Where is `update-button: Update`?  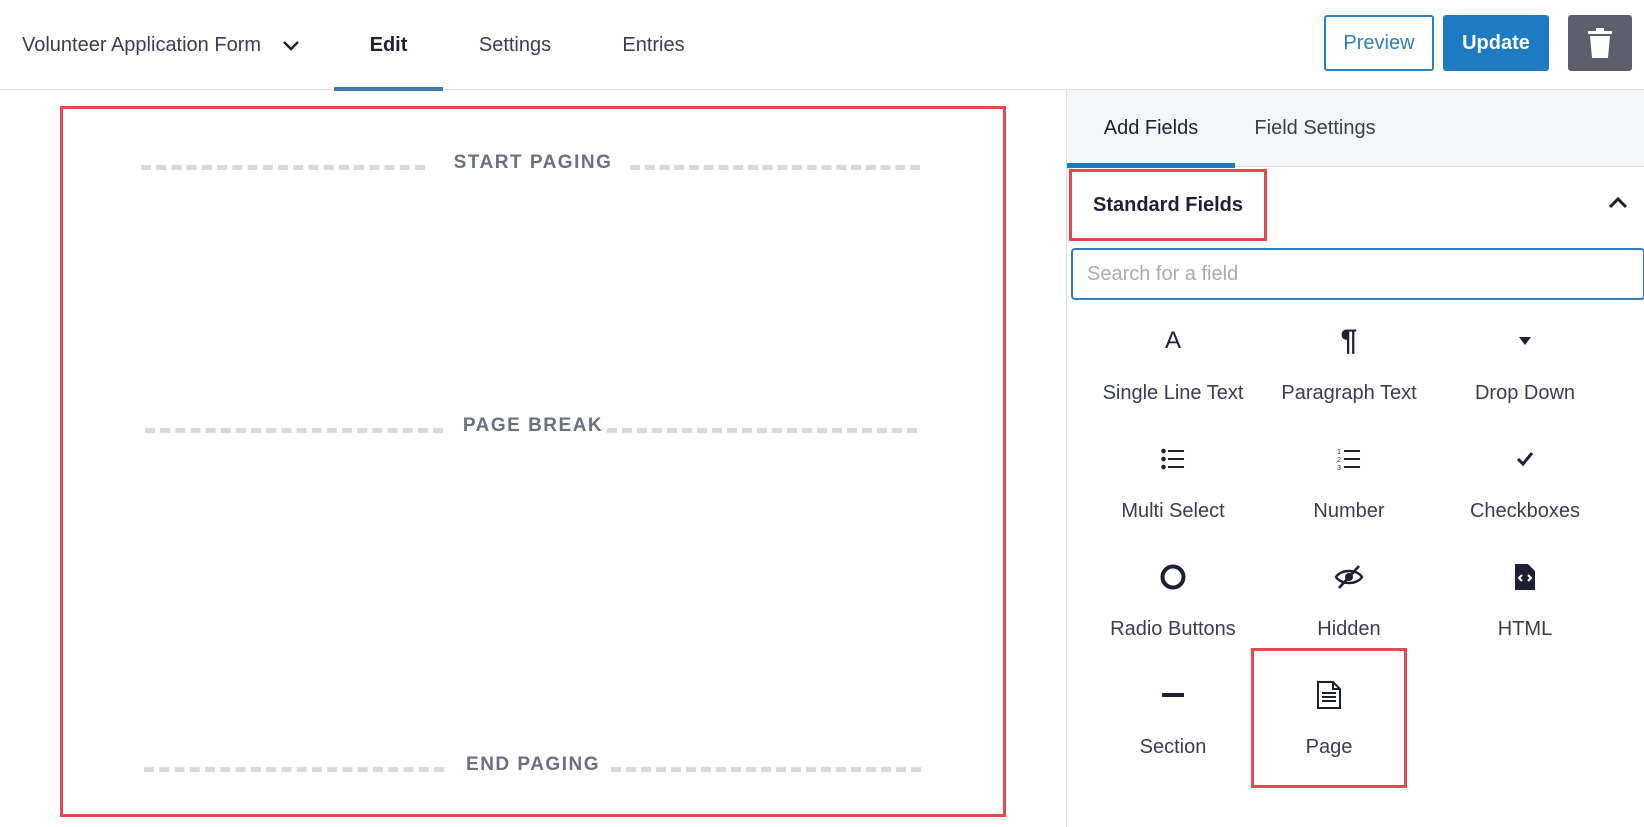
update-button: Update is located at coordinates (1496, 43).